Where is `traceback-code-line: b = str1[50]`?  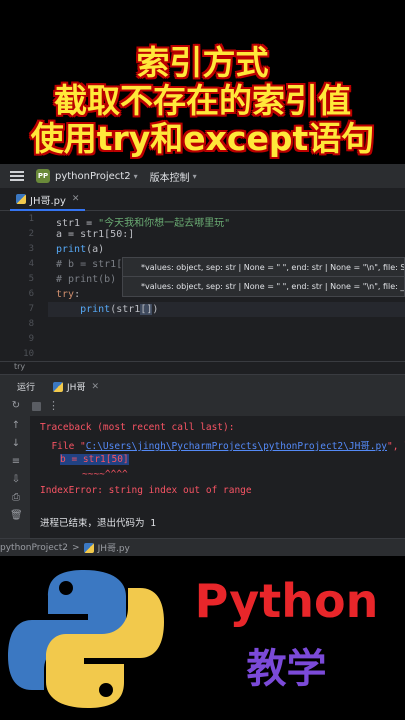 traceback-code-line: b = str1[50] is located at coordinates (94, 459).